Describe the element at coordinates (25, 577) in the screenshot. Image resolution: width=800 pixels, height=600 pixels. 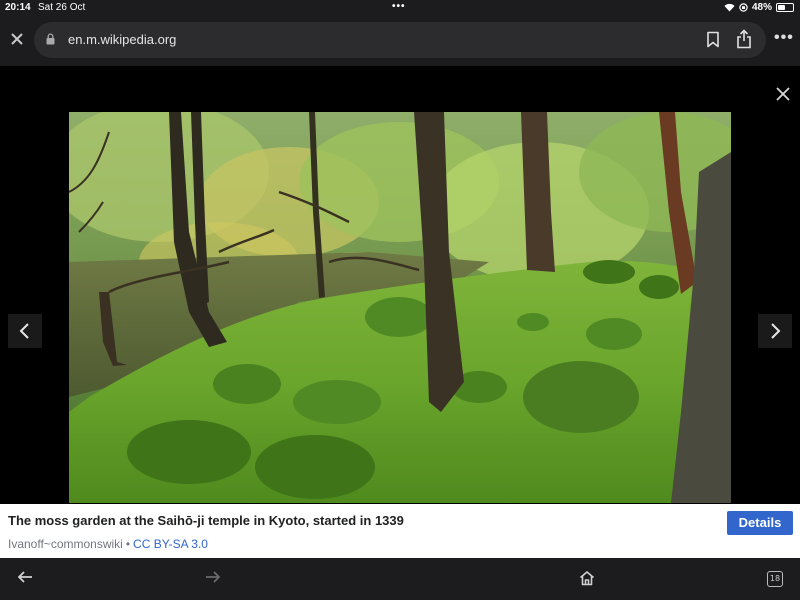
I see `back-icon` at that location.